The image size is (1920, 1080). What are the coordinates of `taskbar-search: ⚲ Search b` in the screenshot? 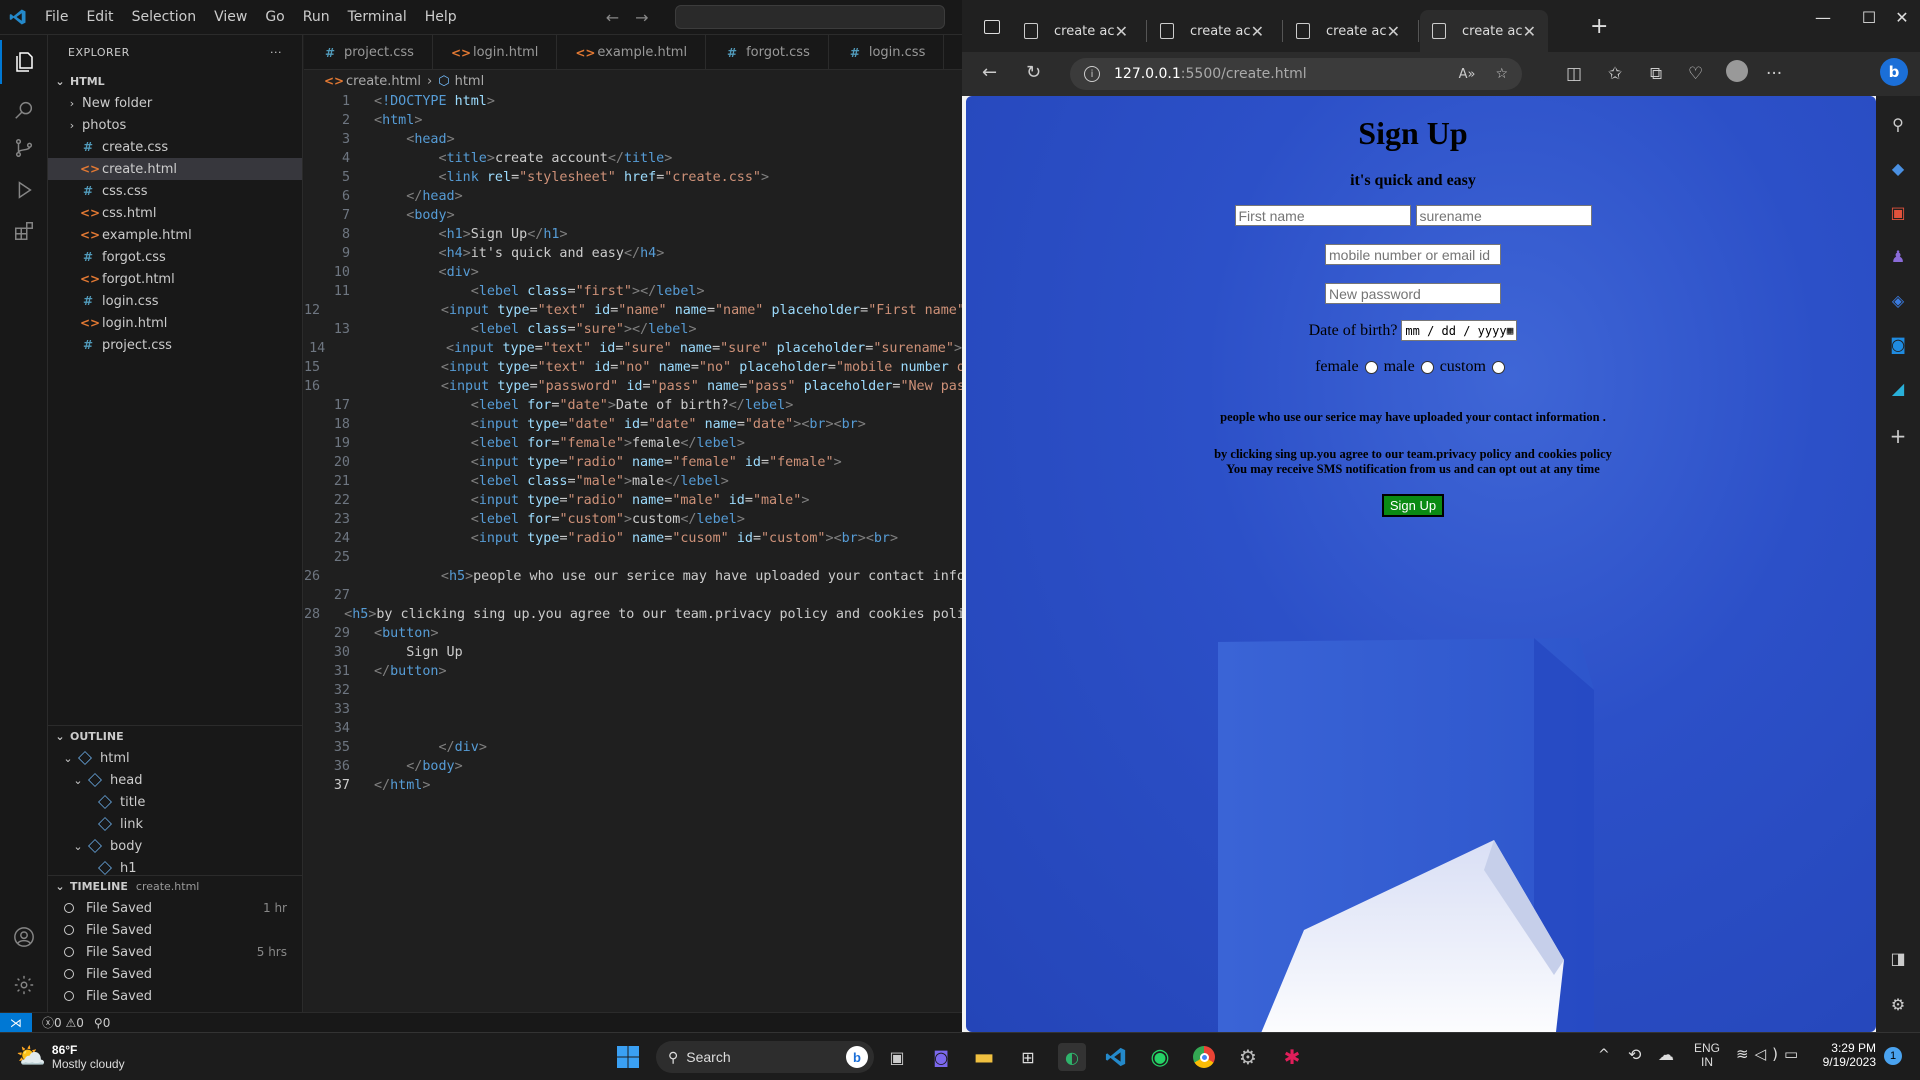 It's located at (765, 1057).